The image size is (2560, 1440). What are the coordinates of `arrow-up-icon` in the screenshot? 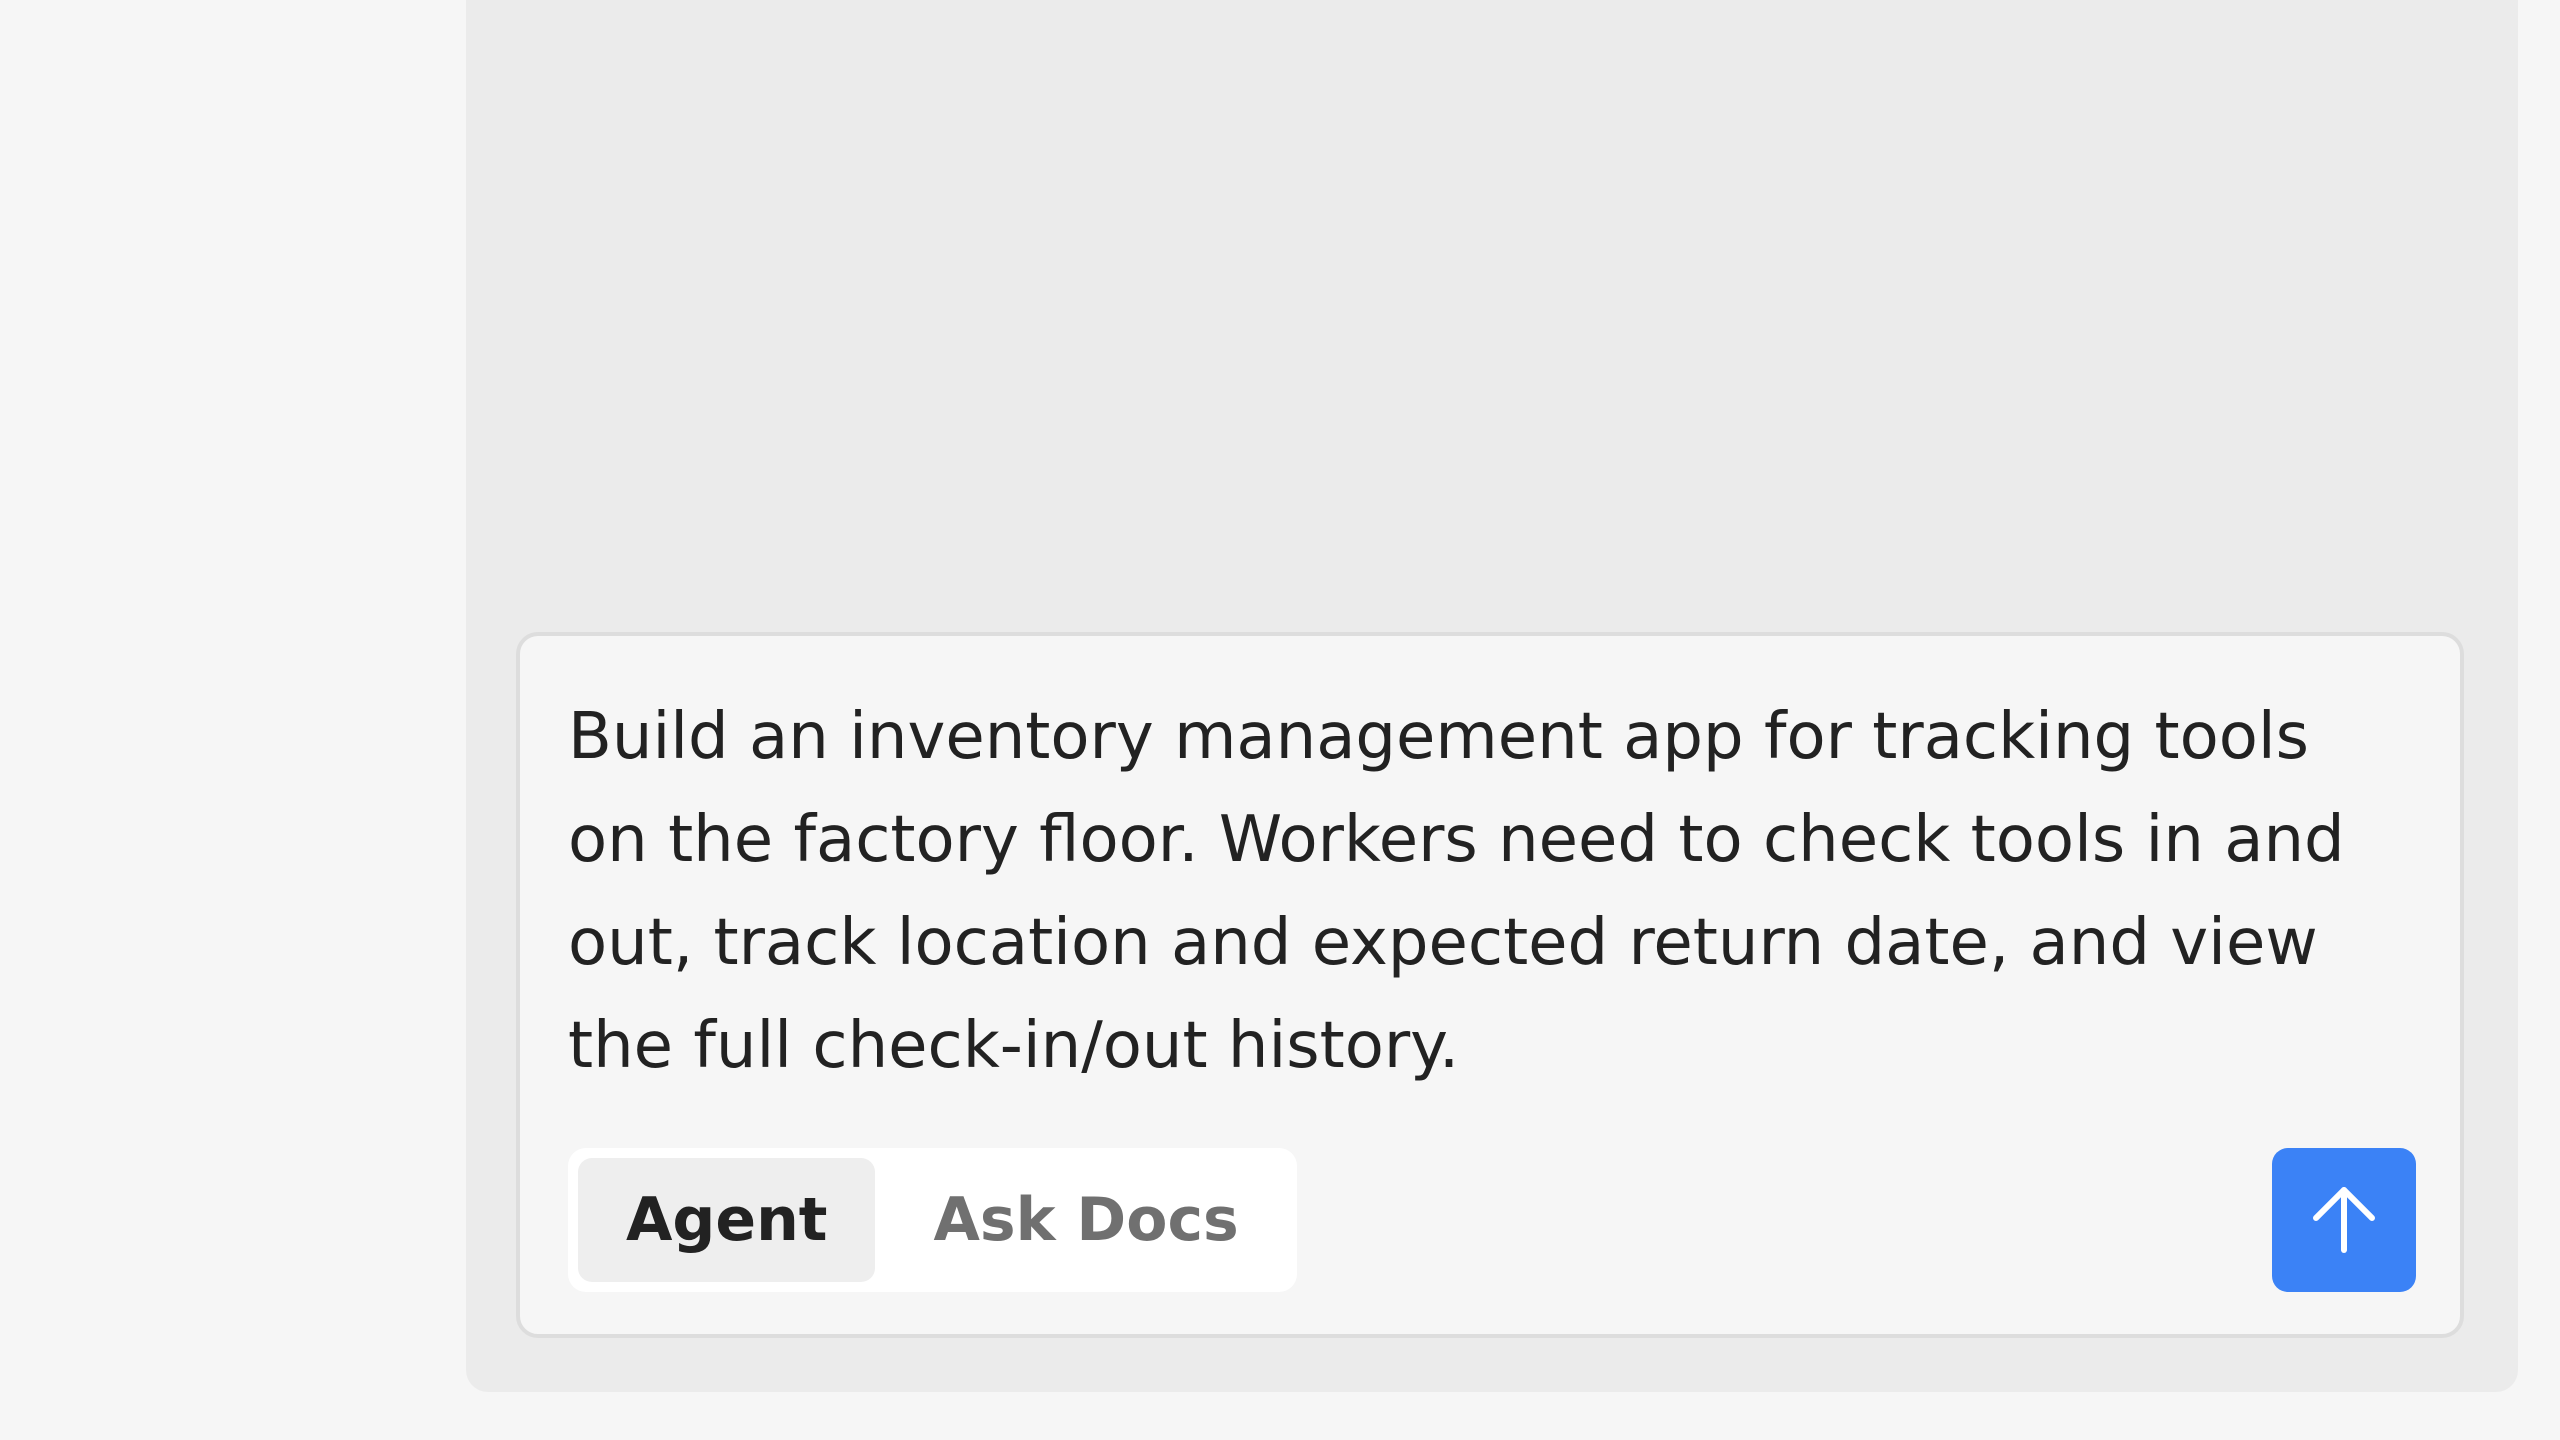 It's located at (2344, 1220).